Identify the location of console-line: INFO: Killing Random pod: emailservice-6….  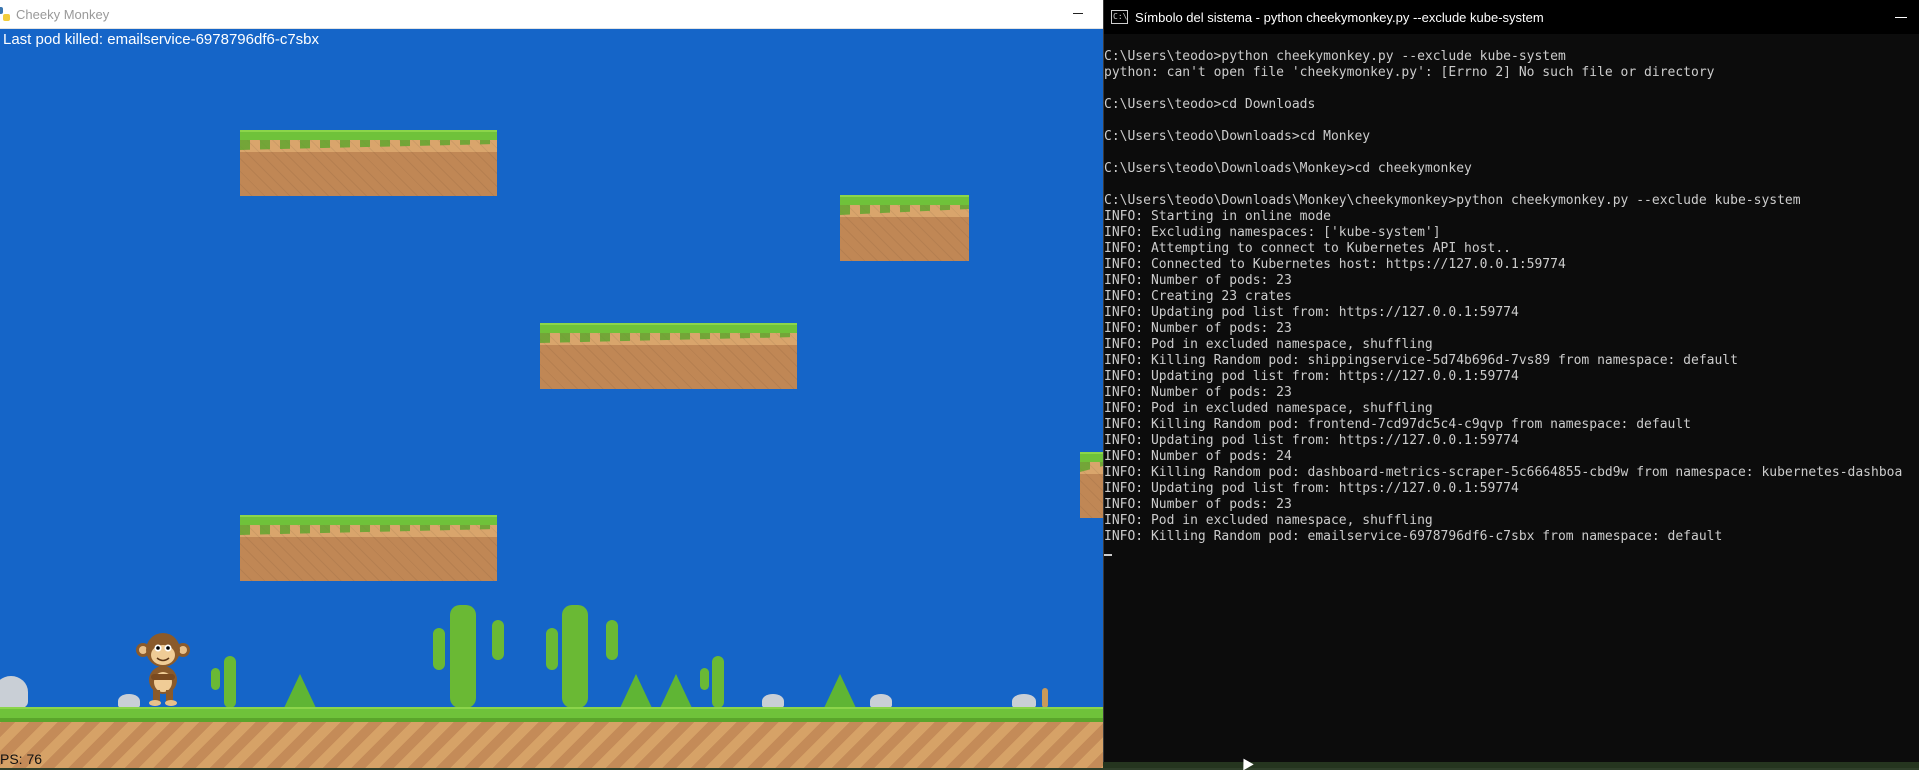
(1413, 536).